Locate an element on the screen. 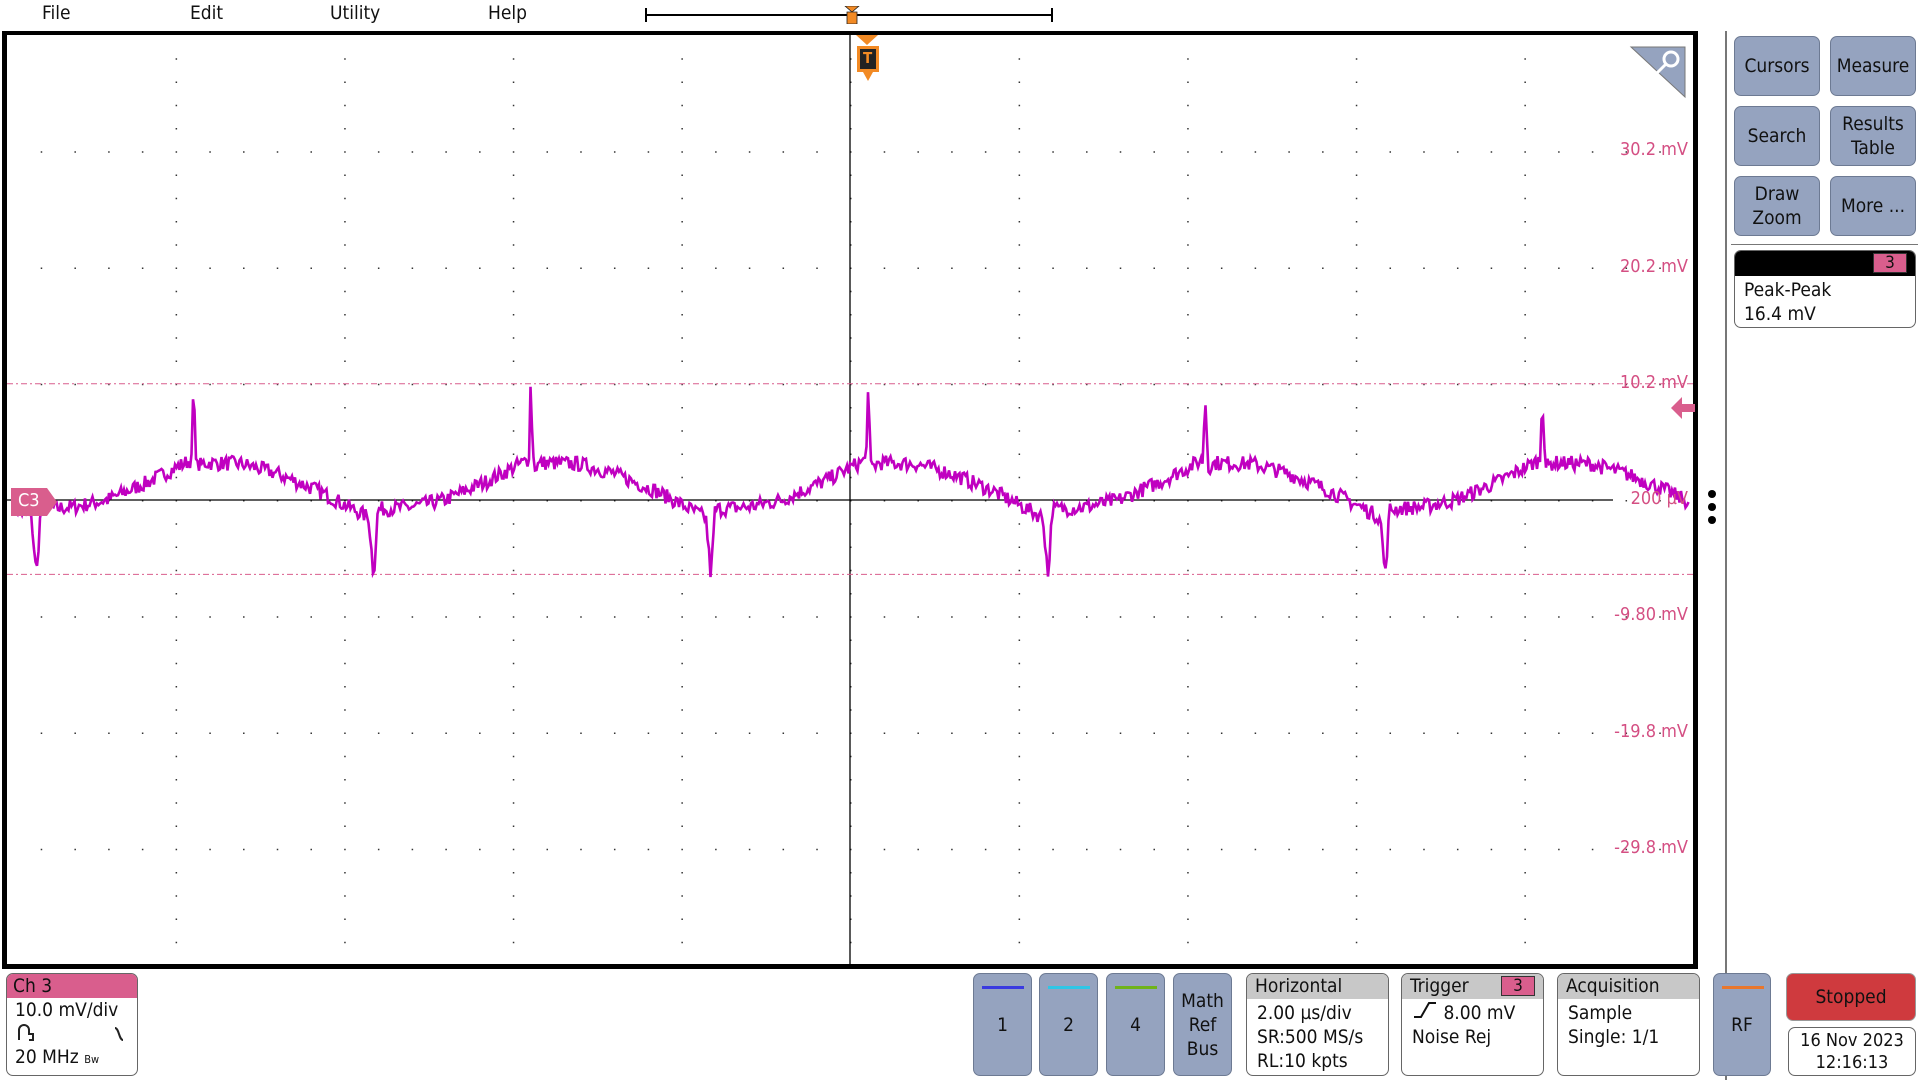 The width and height of the screenshot is (1920, 1080). ac-coupling-icon is located at coordinates (119, 1034).